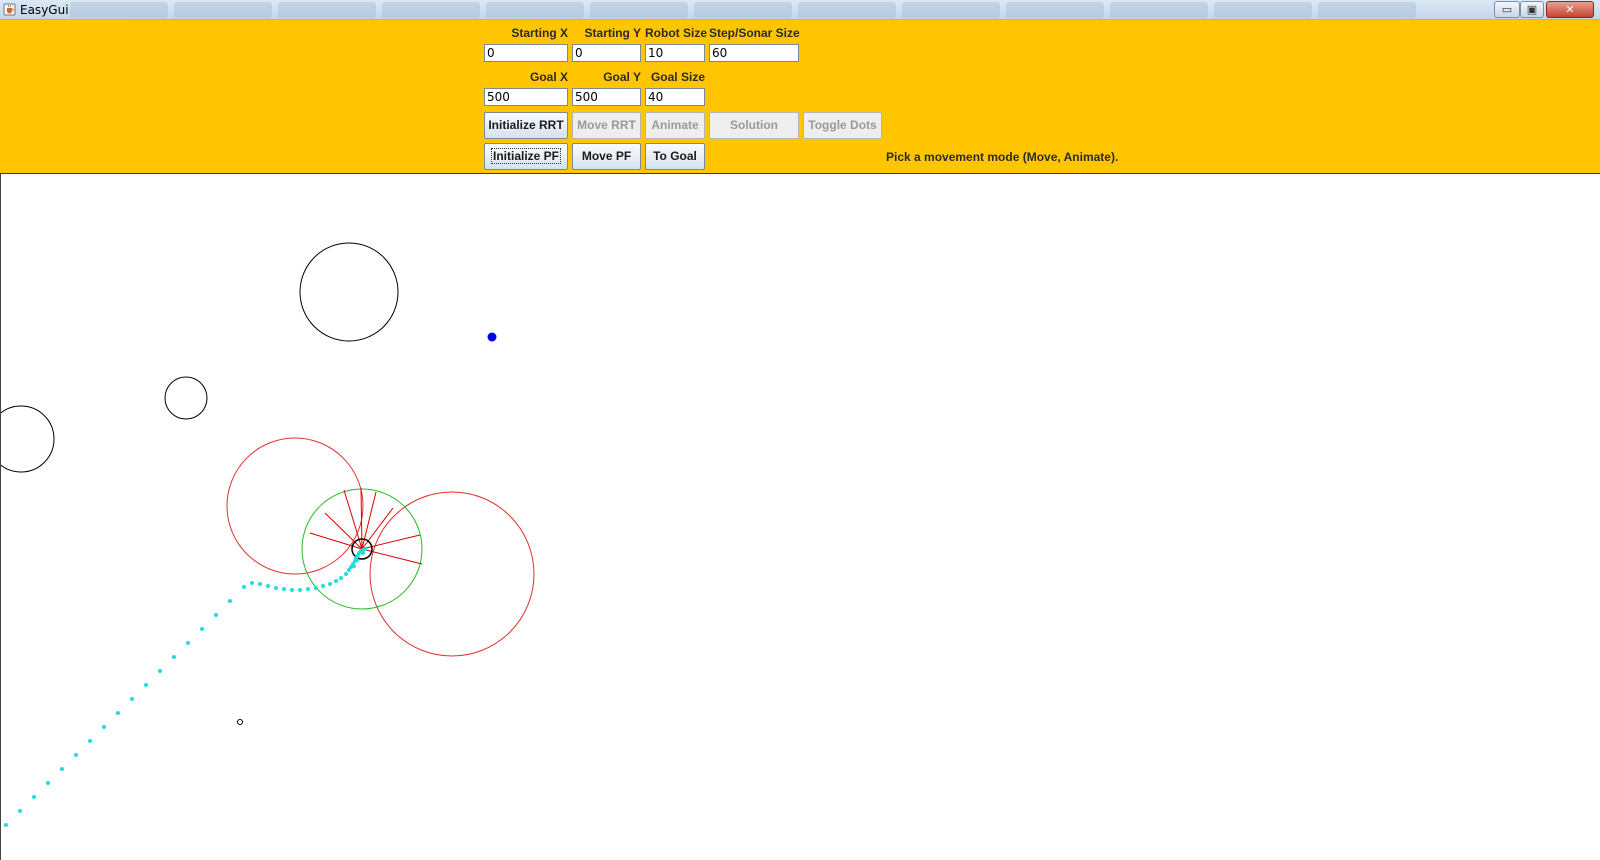 The height and width of the screenshot is (860, 1600). Describe the element at coordinates (44, 10) in the screenshot. I see `window-title: EasyGui` at that location.